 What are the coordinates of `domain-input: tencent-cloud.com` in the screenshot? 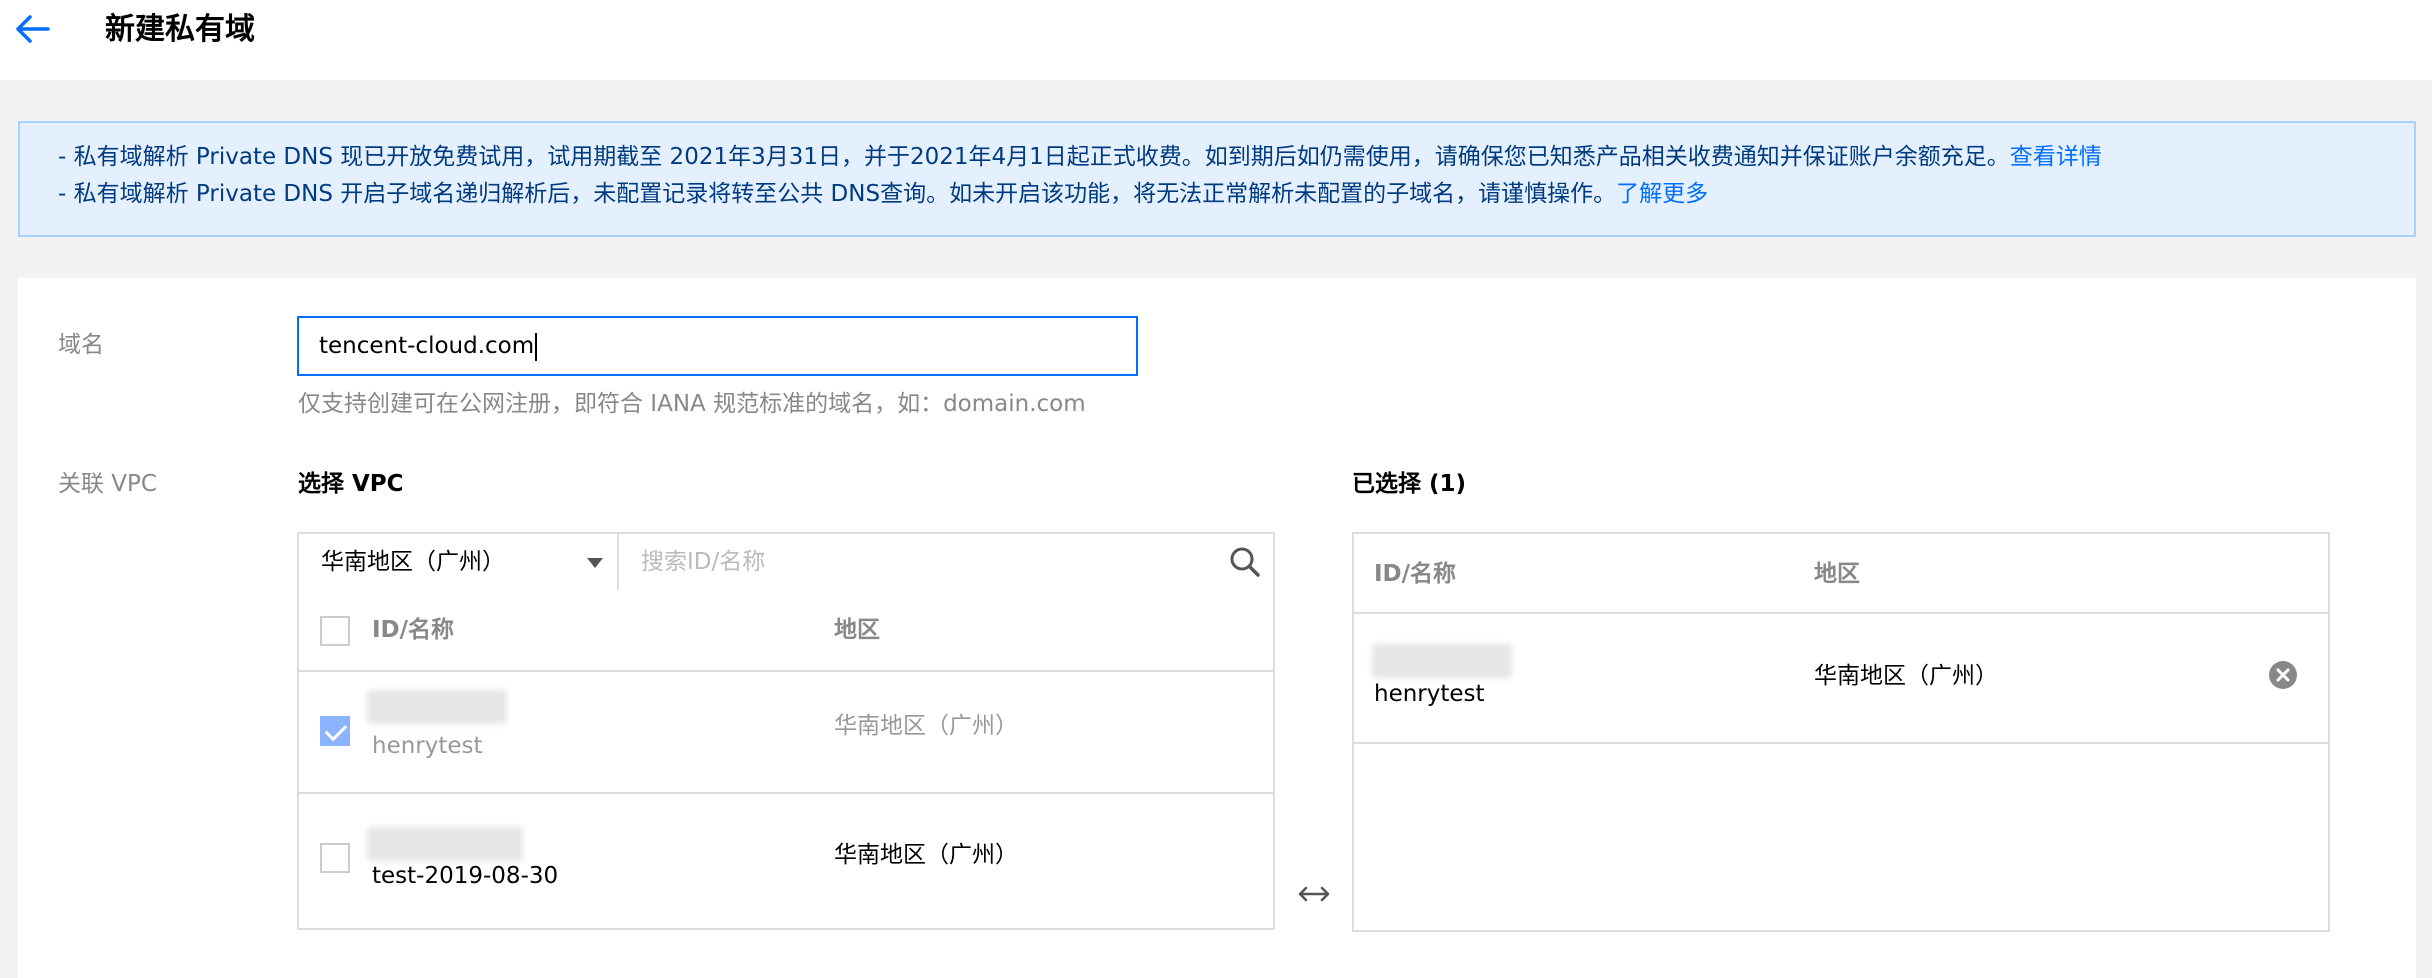 It's located at (717, 346).